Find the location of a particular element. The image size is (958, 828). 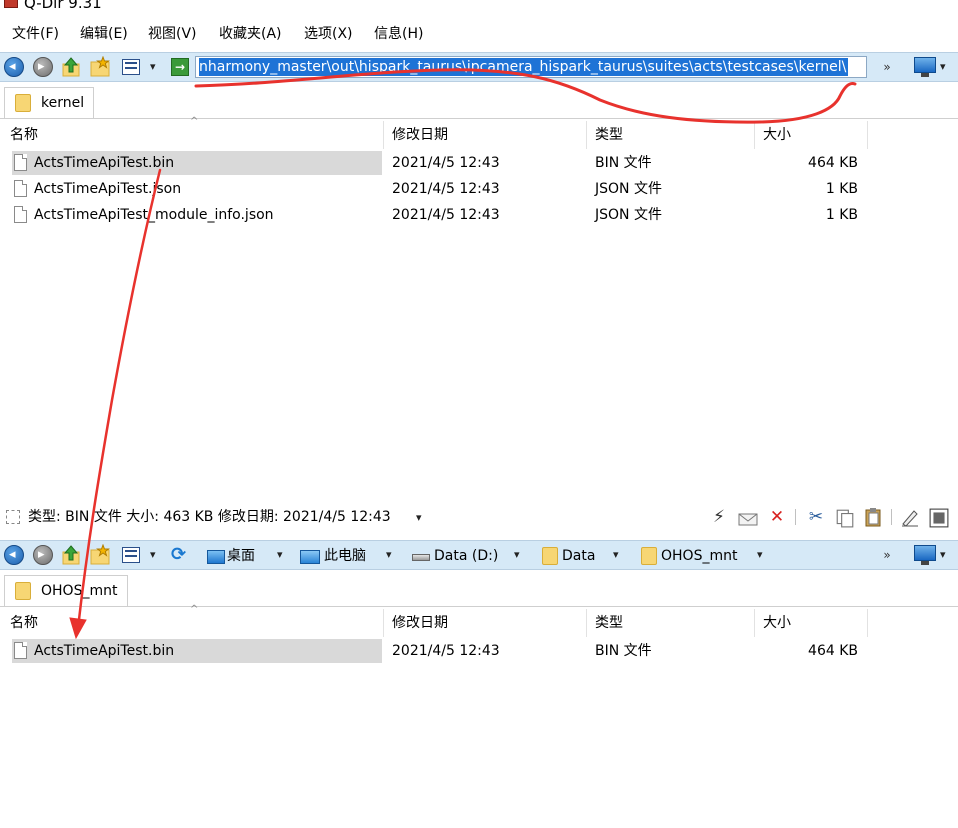

breadcrumb-desktop: 桌面 ▾ is located at coordinates (250, 556).